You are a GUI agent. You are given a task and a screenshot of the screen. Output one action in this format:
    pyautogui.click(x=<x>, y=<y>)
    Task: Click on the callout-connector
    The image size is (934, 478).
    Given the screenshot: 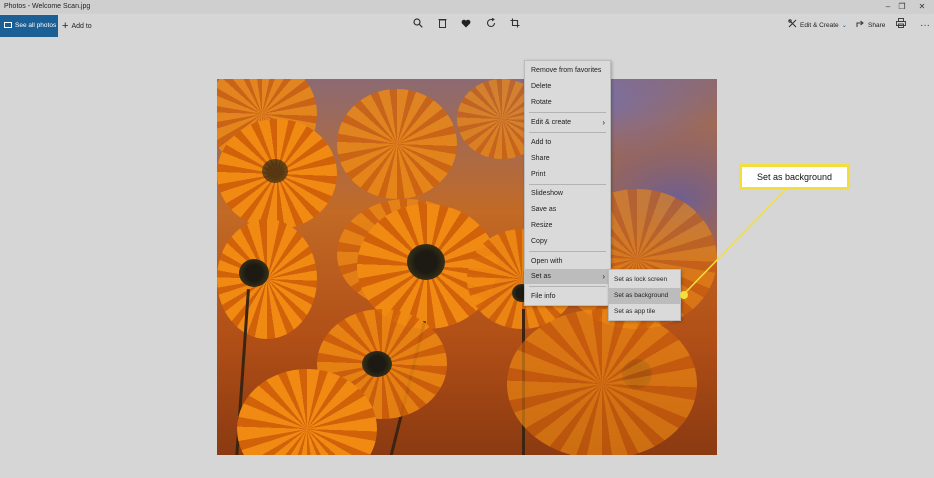 What is the action you would take?
    pyautogui.click(x=733, y=244)
    